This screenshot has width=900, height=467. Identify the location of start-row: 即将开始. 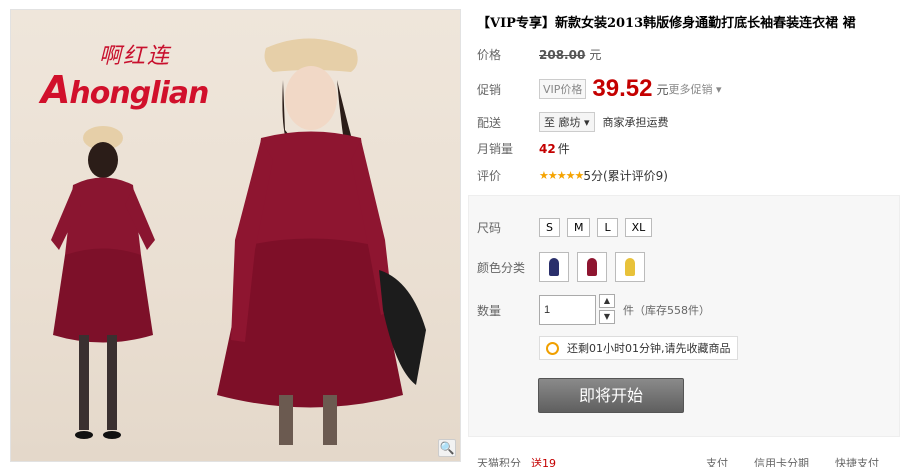
(611, 395).